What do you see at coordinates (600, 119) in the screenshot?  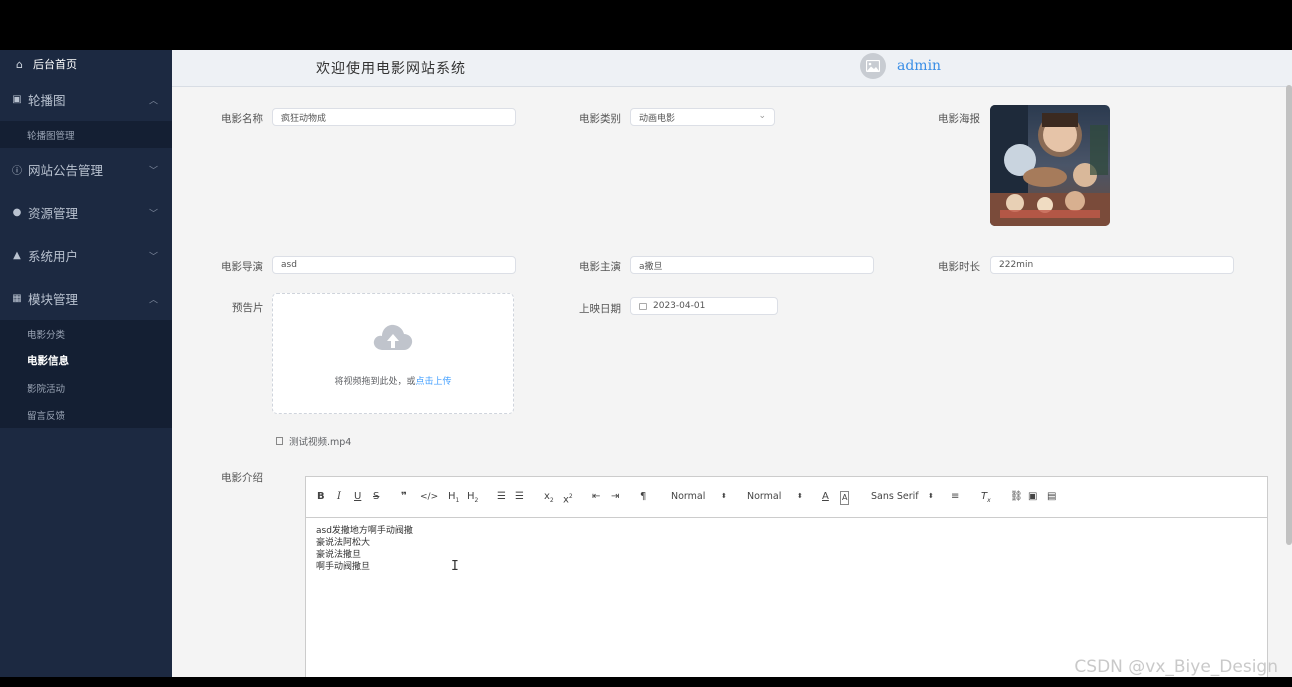 I see `movie-category-label: 电影类别` at bounding box center [600, 119].